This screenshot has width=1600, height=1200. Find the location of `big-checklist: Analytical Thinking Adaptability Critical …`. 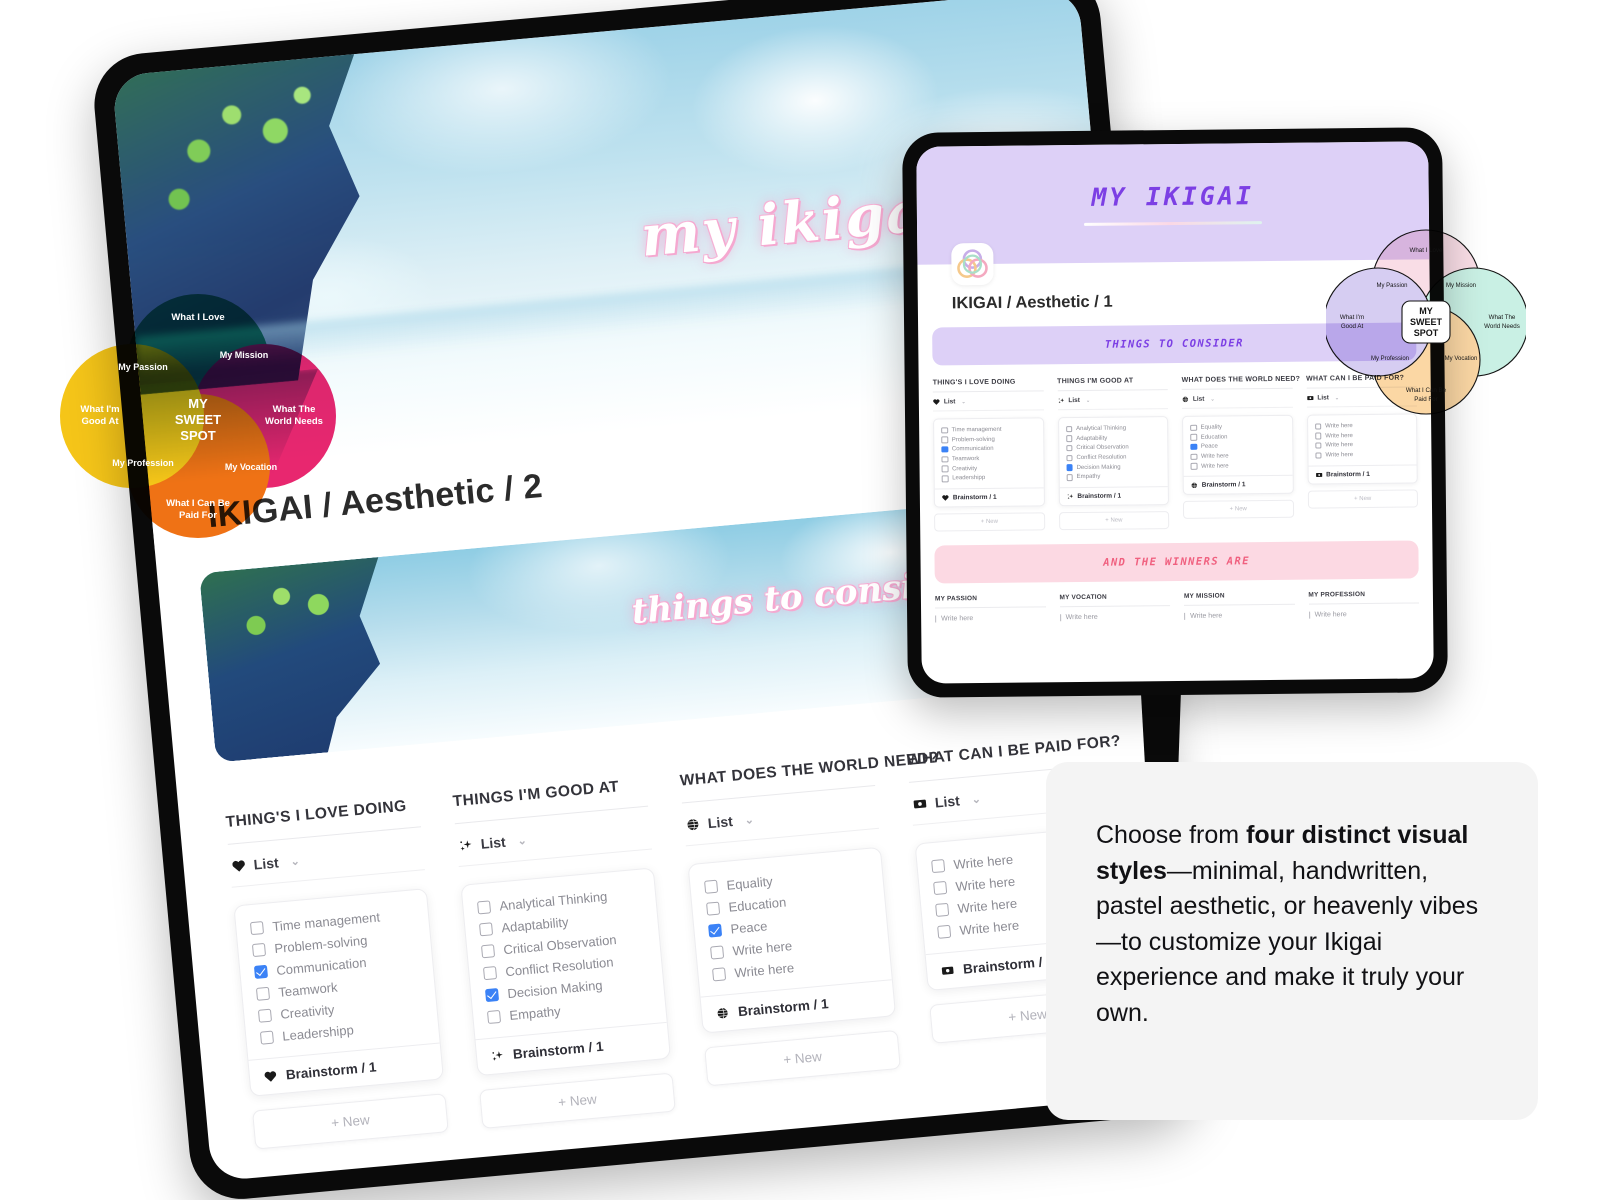

big-checklist: Analytical Thinking Adaptability Critical … is located at coordinates (564, 953).